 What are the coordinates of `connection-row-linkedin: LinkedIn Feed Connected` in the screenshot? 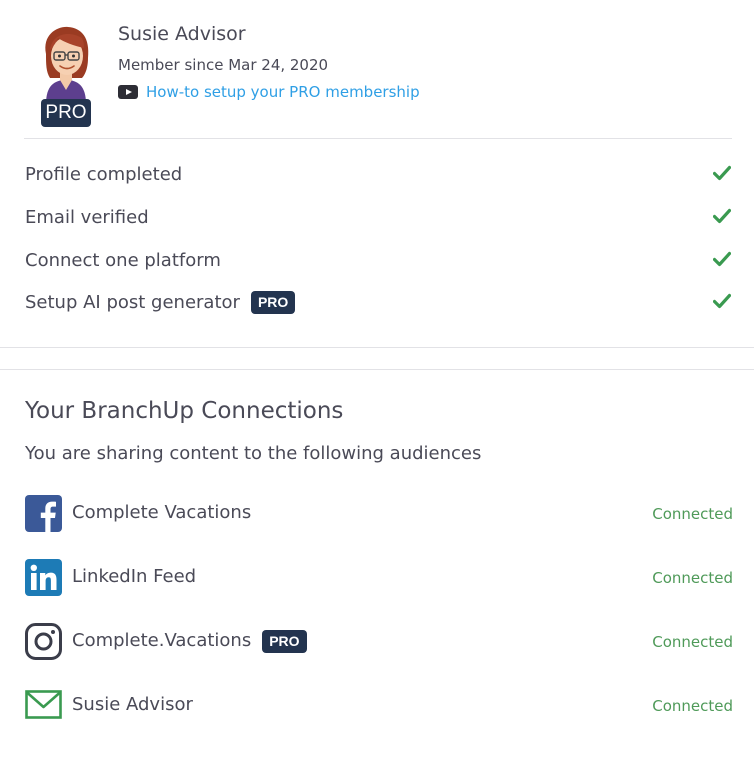 It's located at (379, 579).